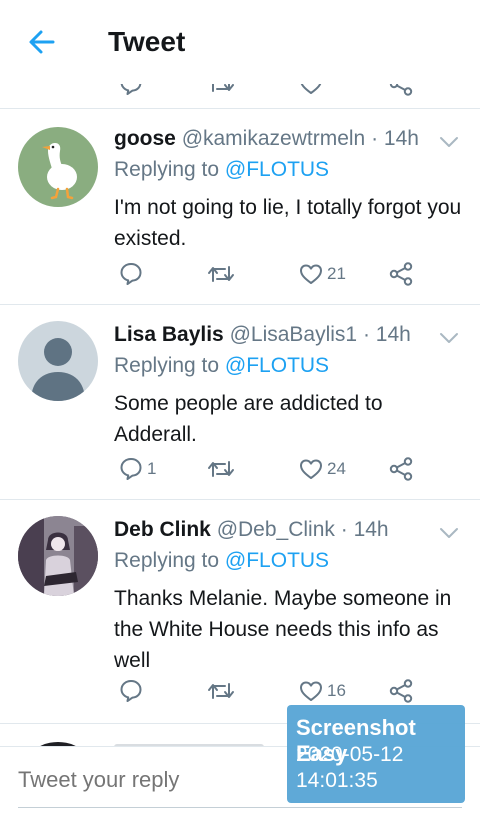 The height and width of the screenshot is (819, 480). Describe the element at coordinates (336, 468) in the screenshot. I see `like-count: 24` at that location.